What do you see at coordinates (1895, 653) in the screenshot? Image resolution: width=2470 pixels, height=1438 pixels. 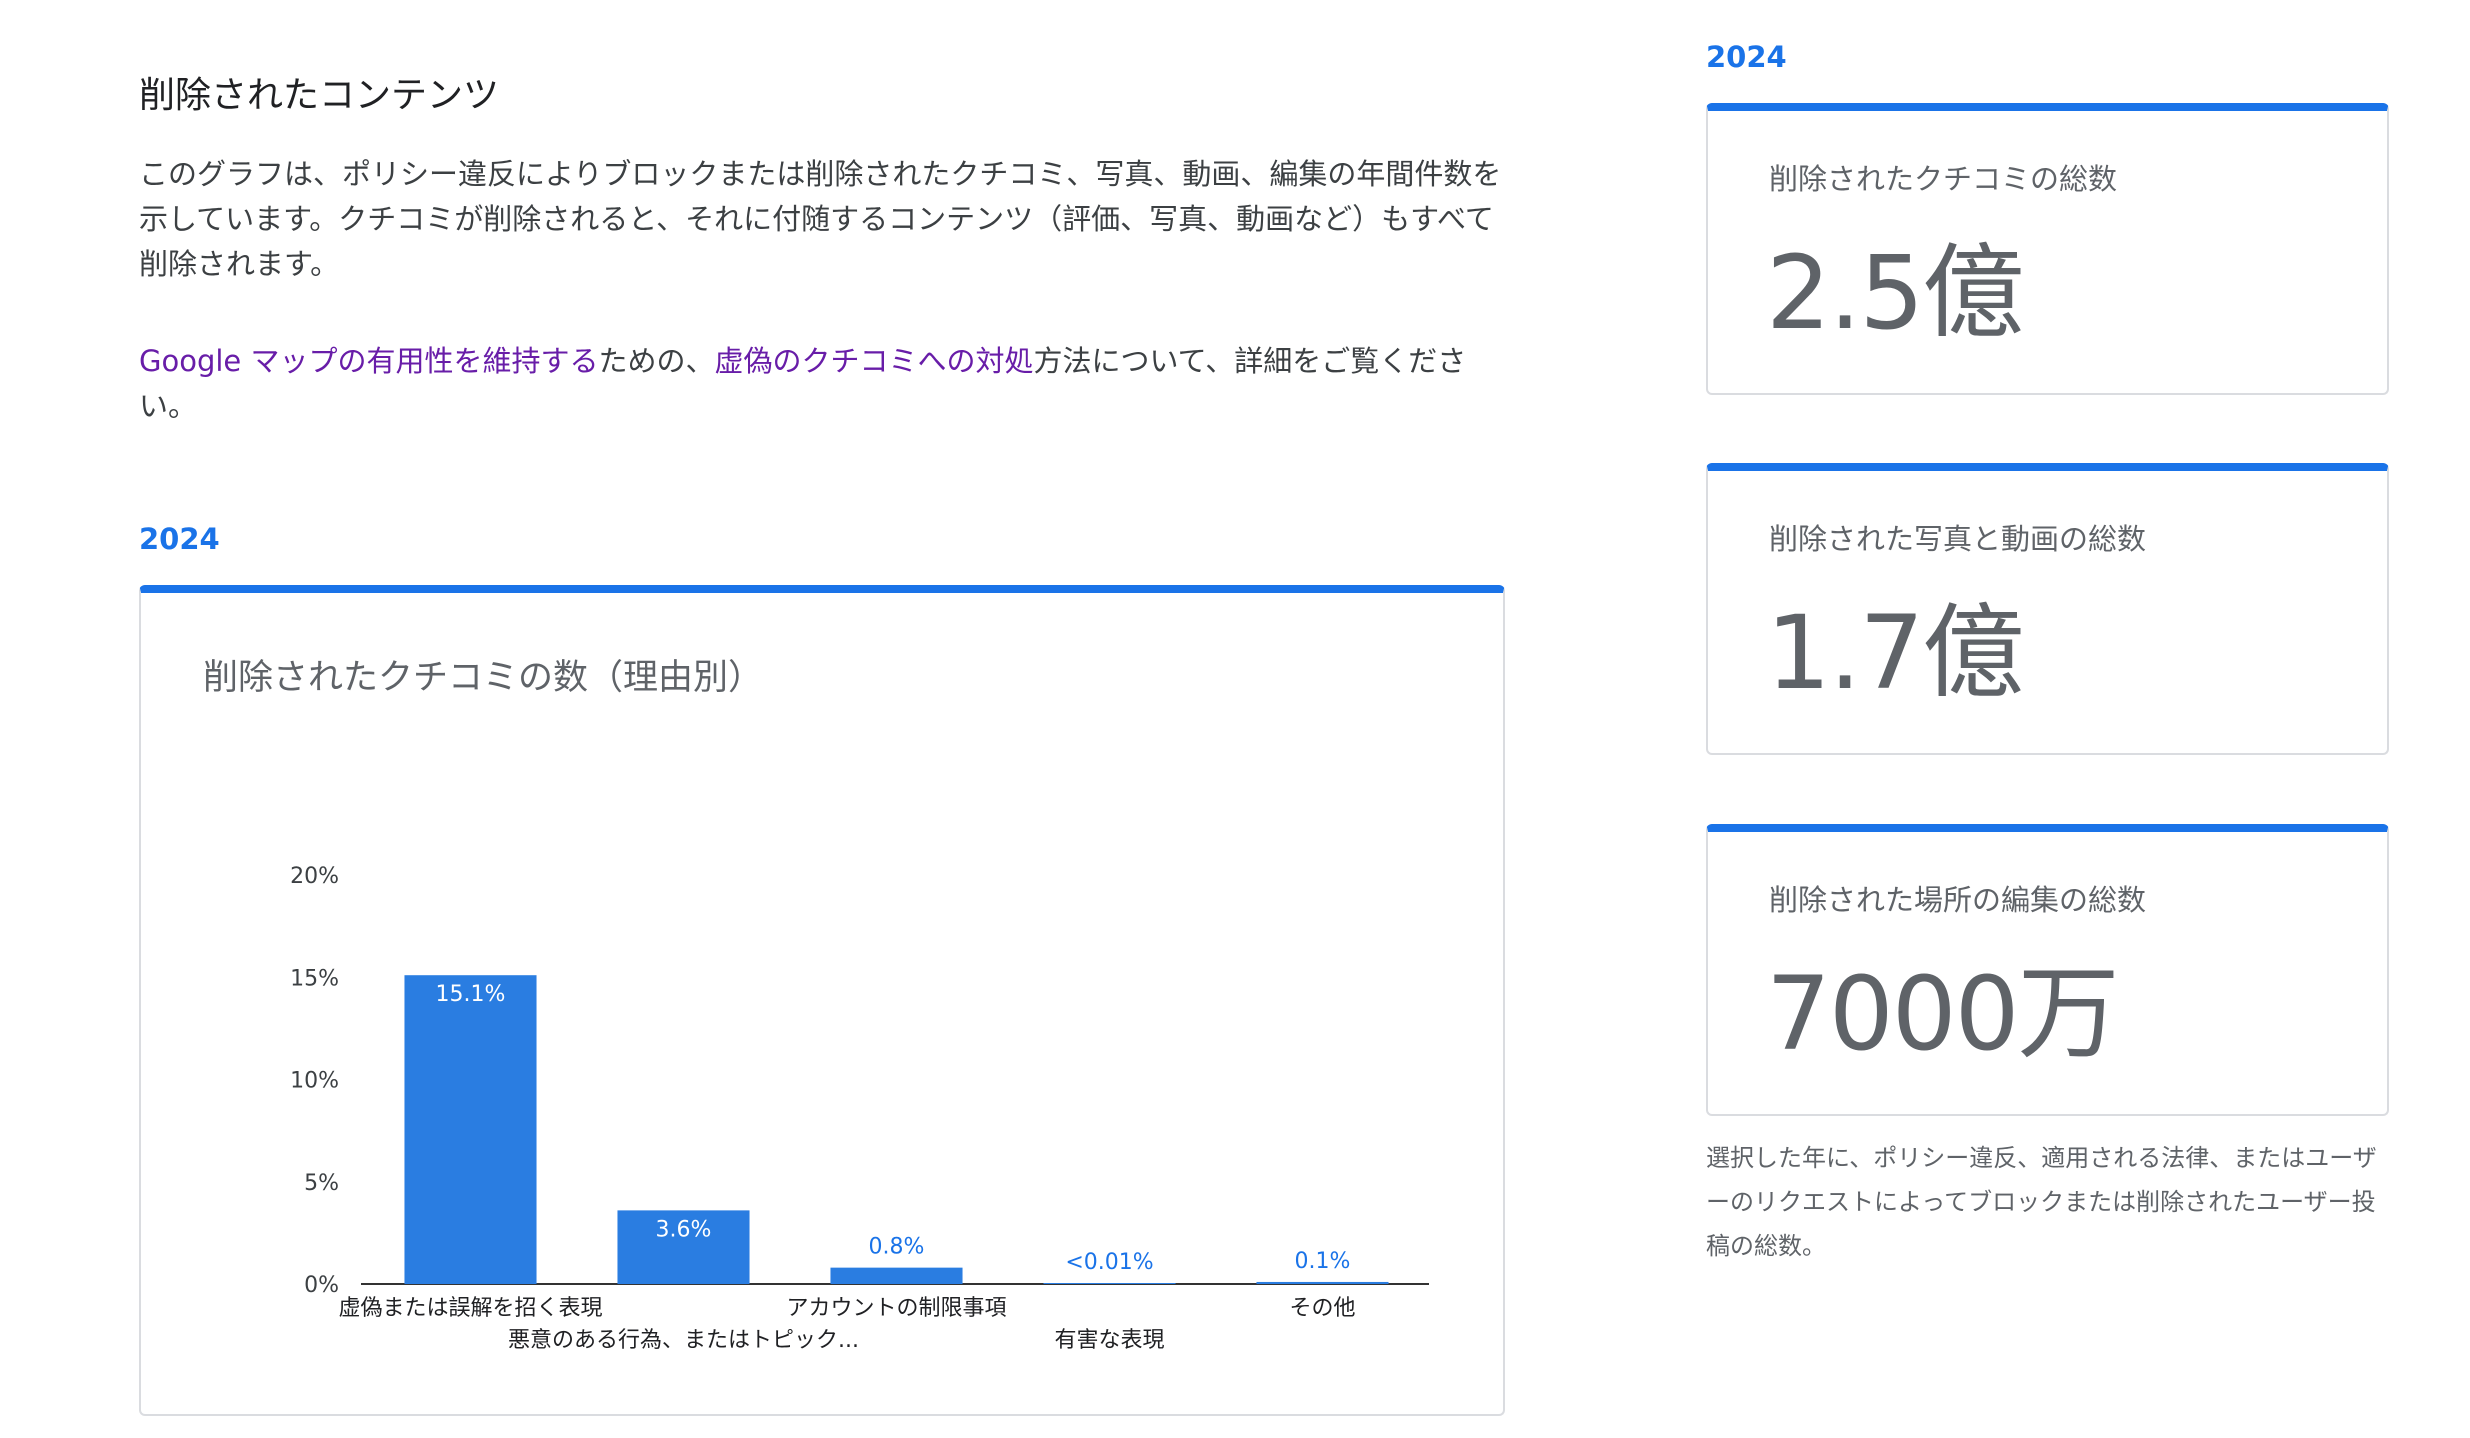 I see `stat-value-photos-videos: 1.7億` at bounding box center [1895, 653].